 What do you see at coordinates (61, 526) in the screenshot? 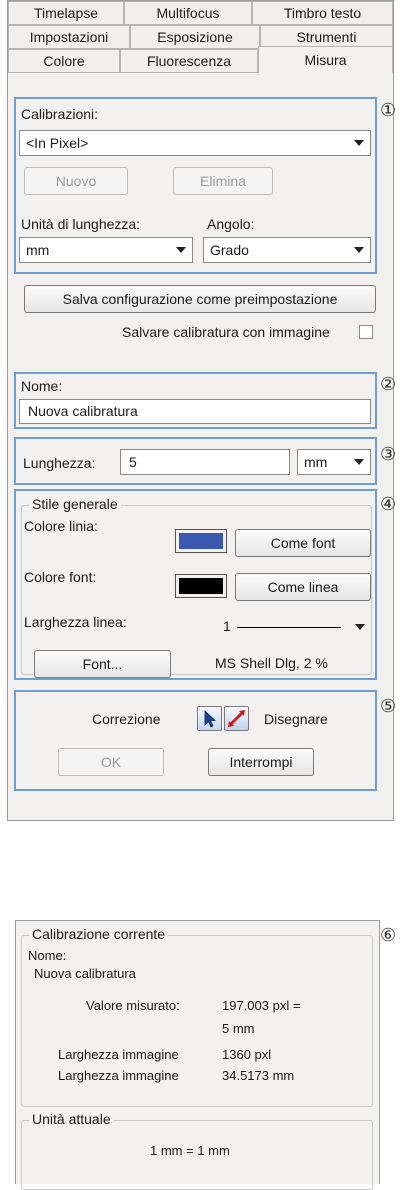
I see `line-color-label: Colore linia:` at bounding box center [61, 526].